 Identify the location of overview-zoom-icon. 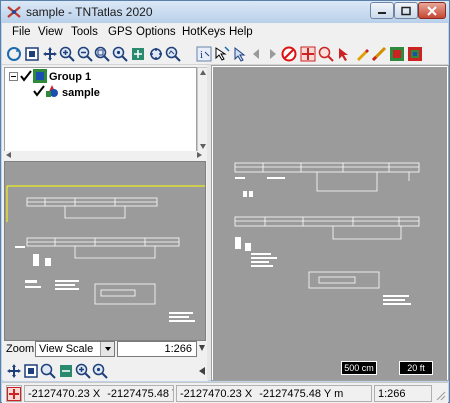
(48, 371).